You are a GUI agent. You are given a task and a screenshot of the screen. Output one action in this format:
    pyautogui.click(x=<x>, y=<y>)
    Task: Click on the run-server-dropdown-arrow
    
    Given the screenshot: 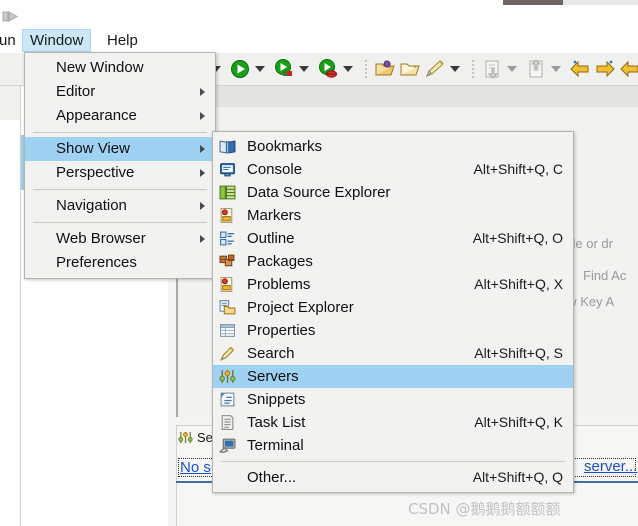 What is the action you would take?
    pyautogui.click(x=304, y=69)
    